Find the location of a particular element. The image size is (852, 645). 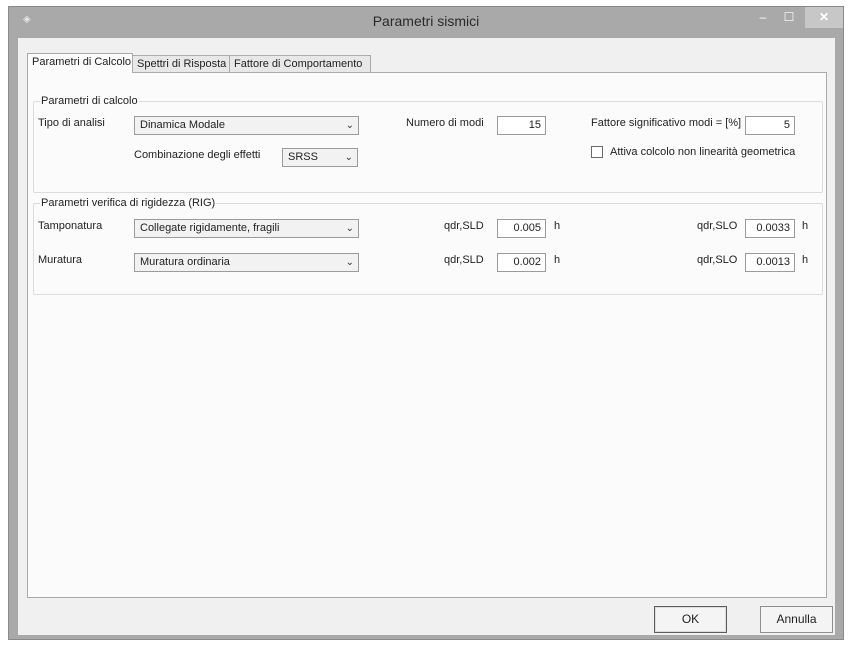

infill-value: Collegate rigidamente, fragili is located at coordinates (210, 228).